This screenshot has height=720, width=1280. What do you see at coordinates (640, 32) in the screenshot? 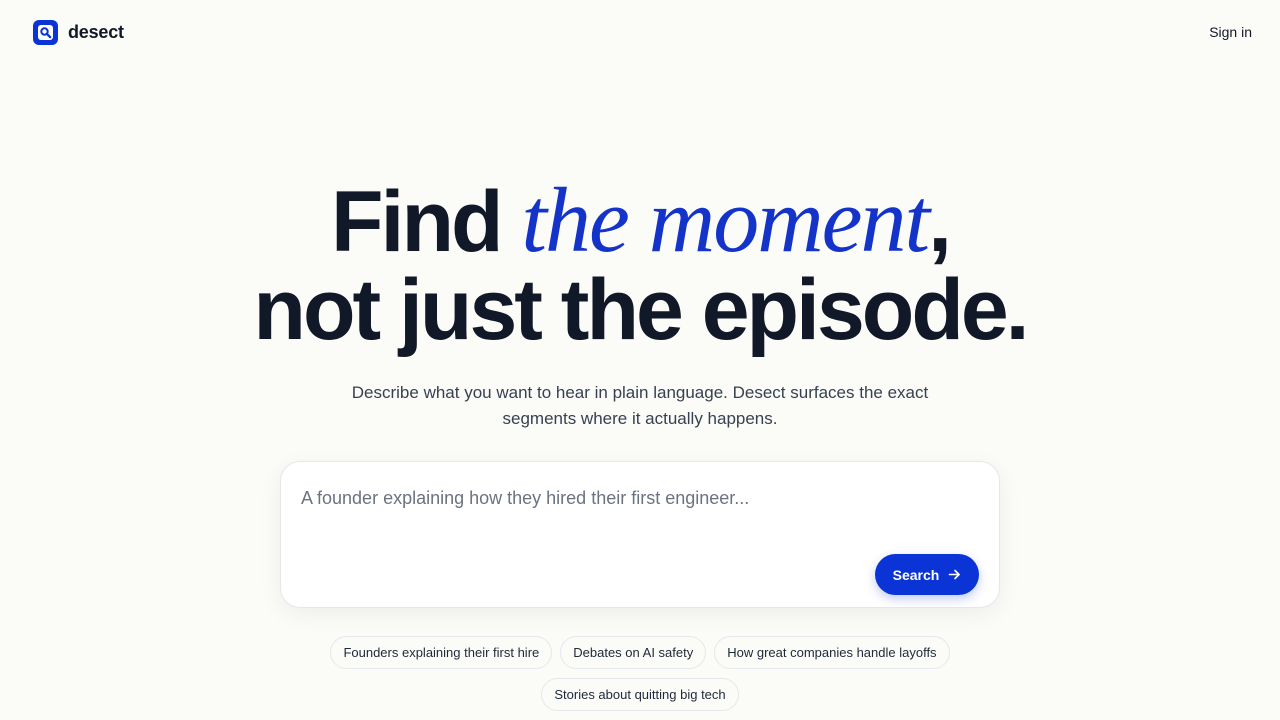
I see `top-nav: desect Sign in` at bounding box center [640, 32].